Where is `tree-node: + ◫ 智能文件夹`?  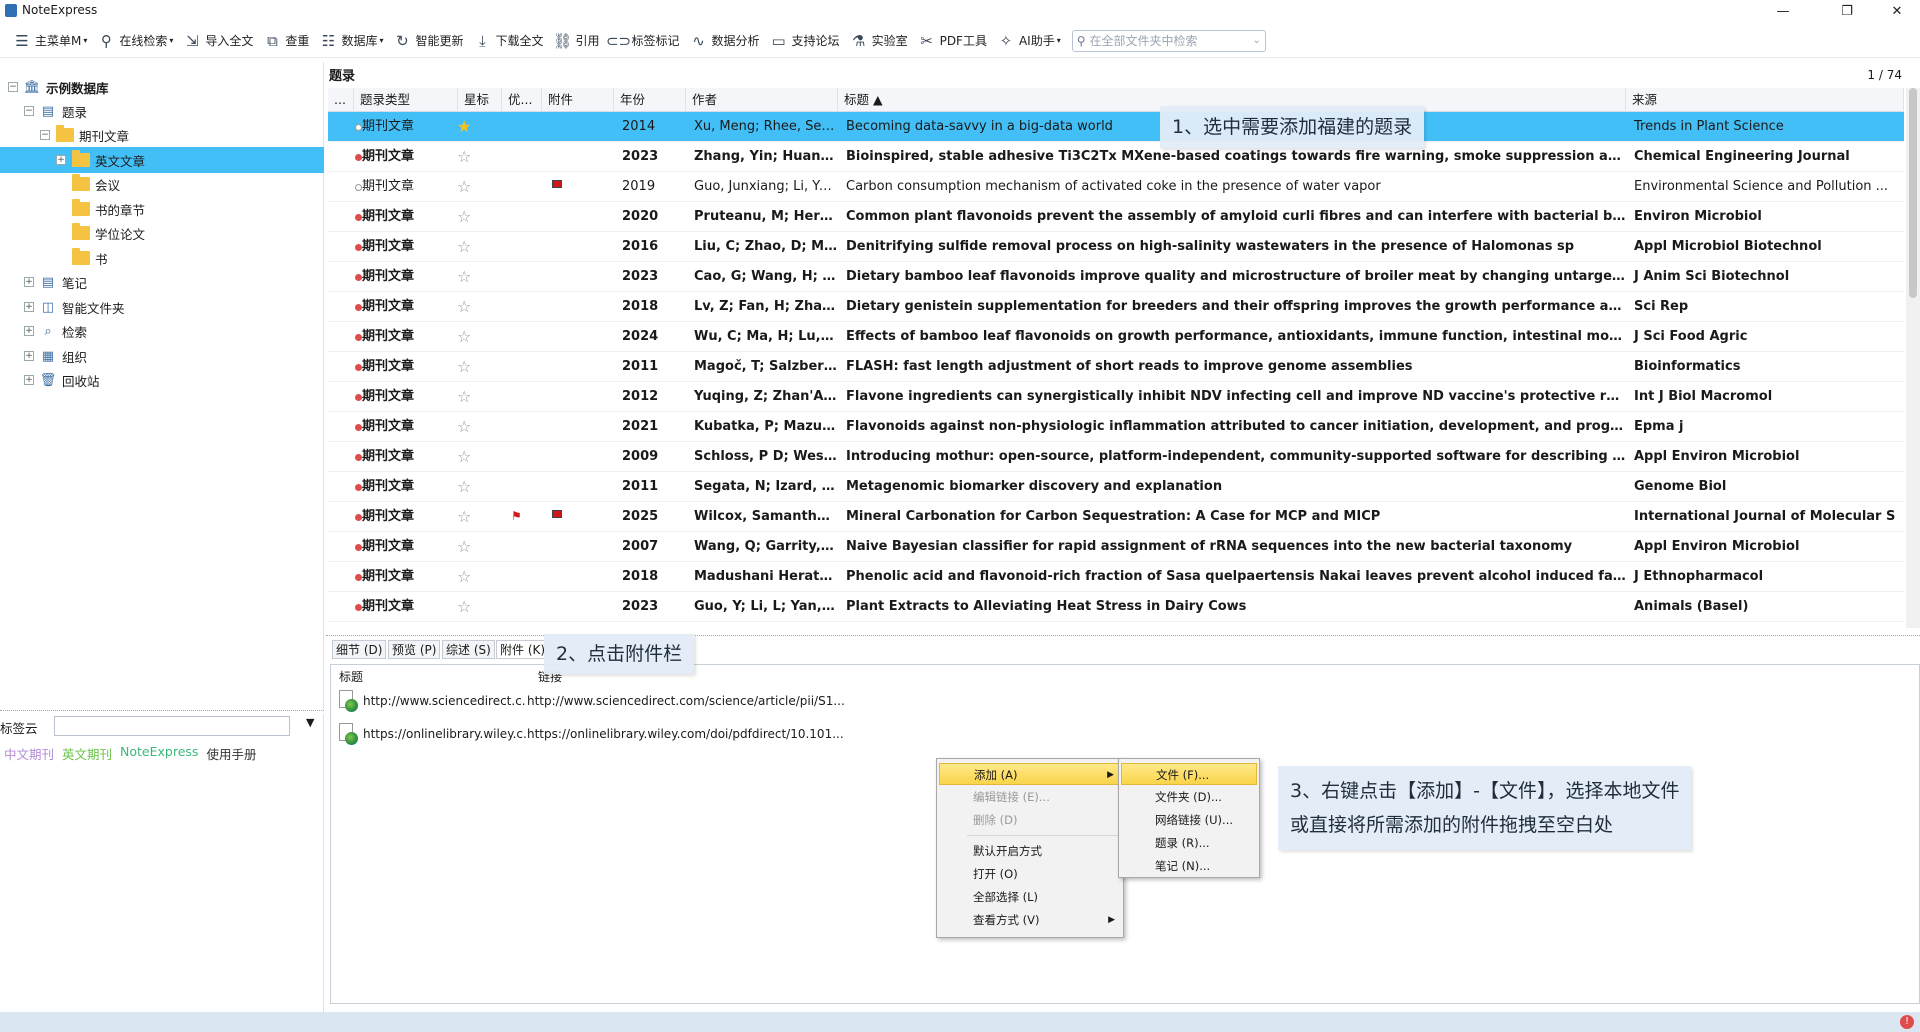
tree-node: + ◫ 智能文件夹 is located at coordinates (74, 307).